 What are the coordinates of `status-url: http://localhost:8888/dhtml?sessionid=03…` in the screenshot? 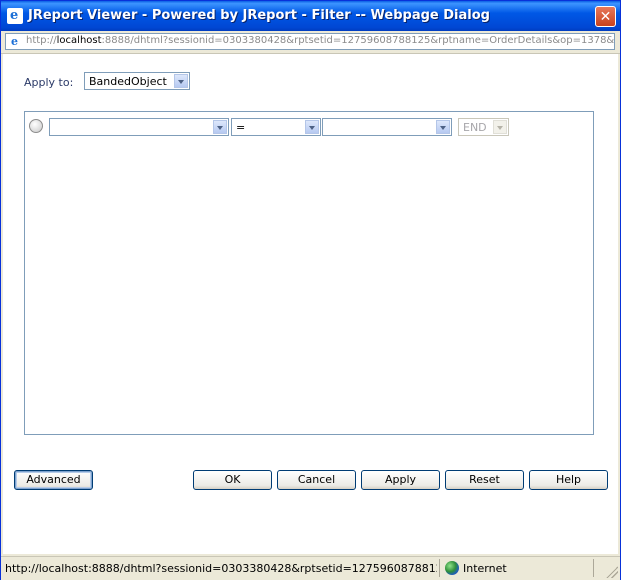 It's located at (221, 568).